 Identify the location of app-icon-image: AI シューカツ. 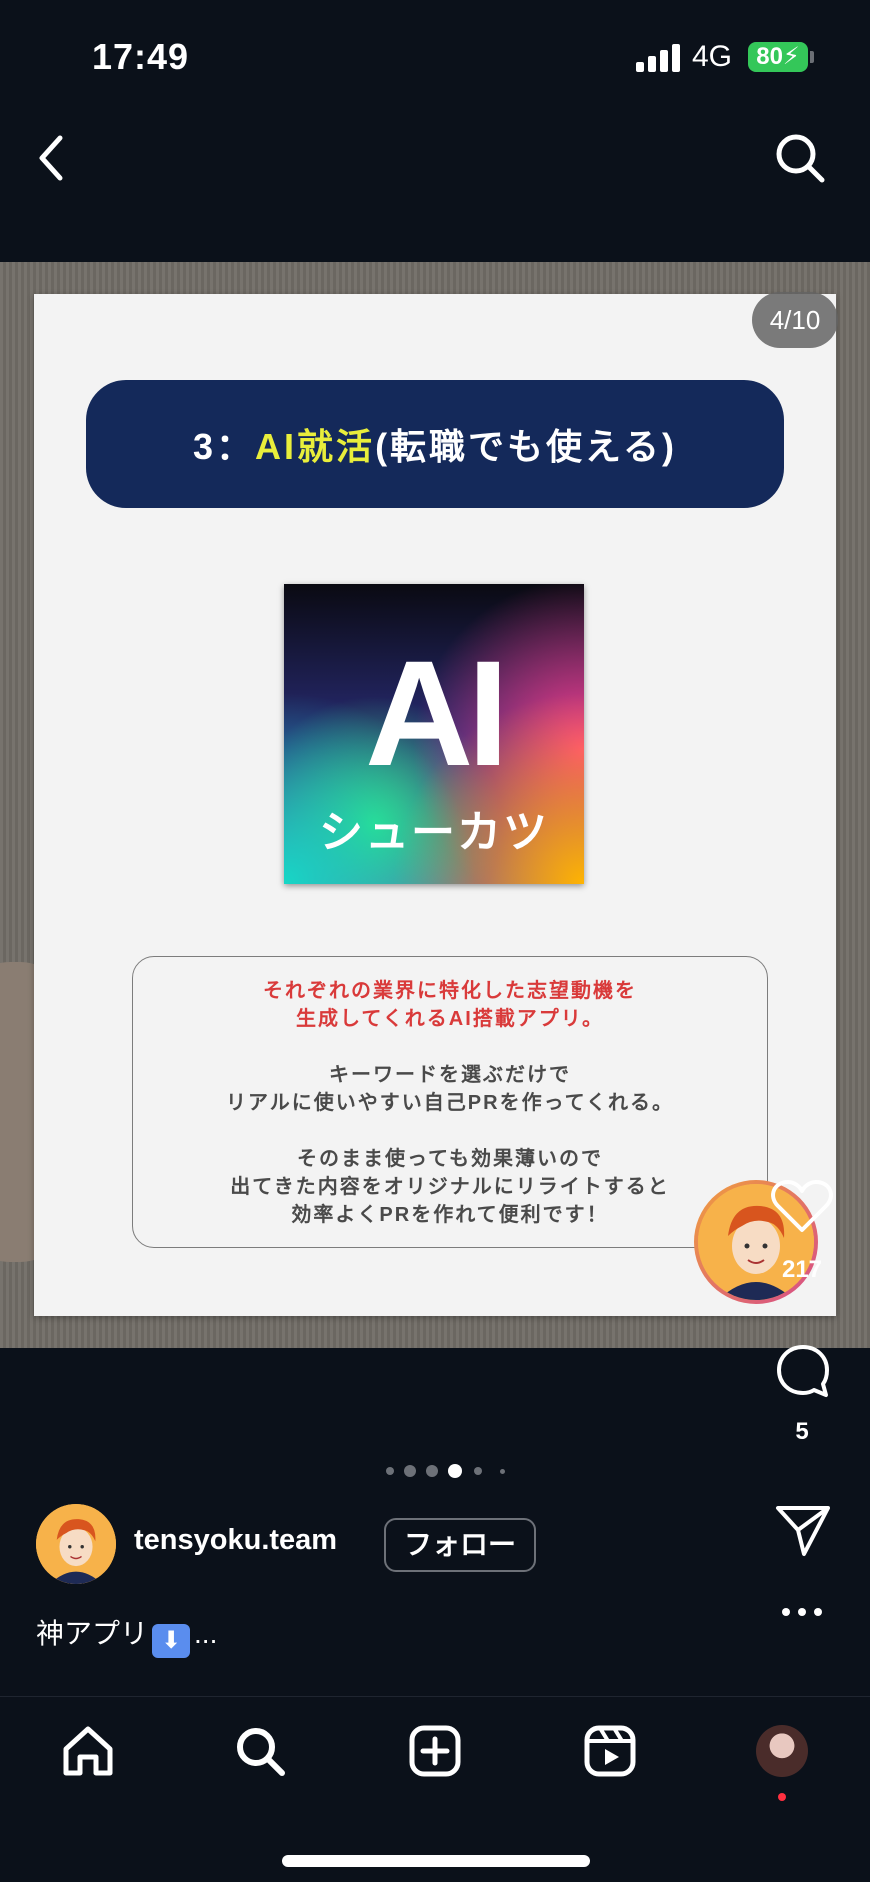
(434, 734).